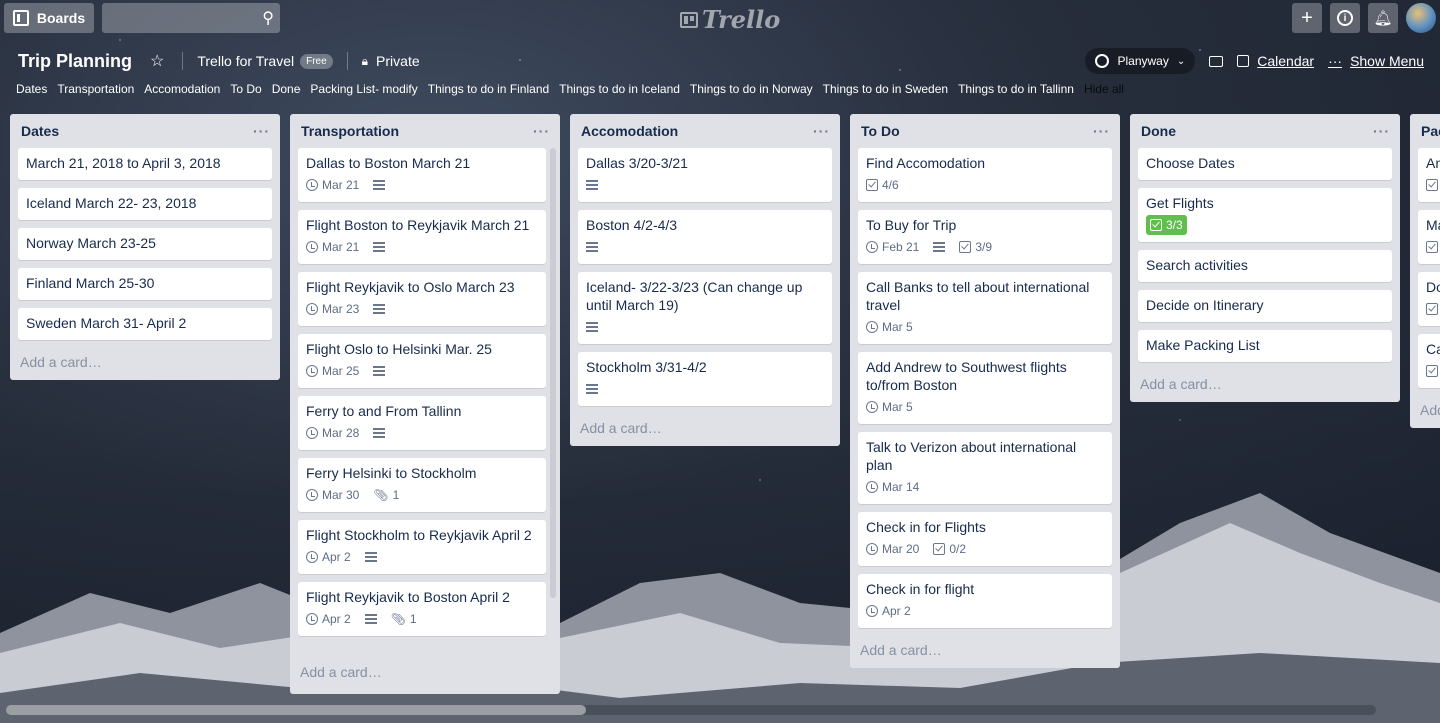  Describe the element at coordinates (1275, 61) in the screenshot. I see `calendar-button: Calendar` at that location.